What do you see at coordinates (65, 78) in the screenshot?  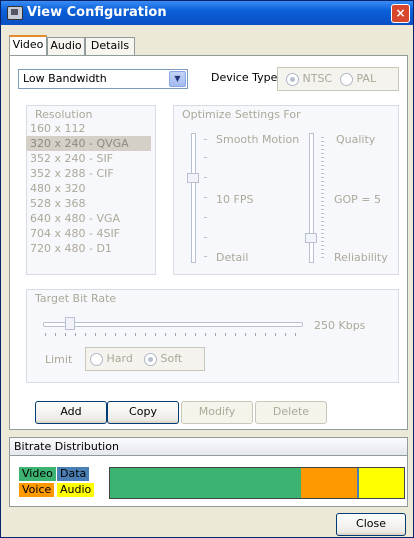 I see `profile-selected-value: Low Bandwidth` at bounding box center [65, 78].